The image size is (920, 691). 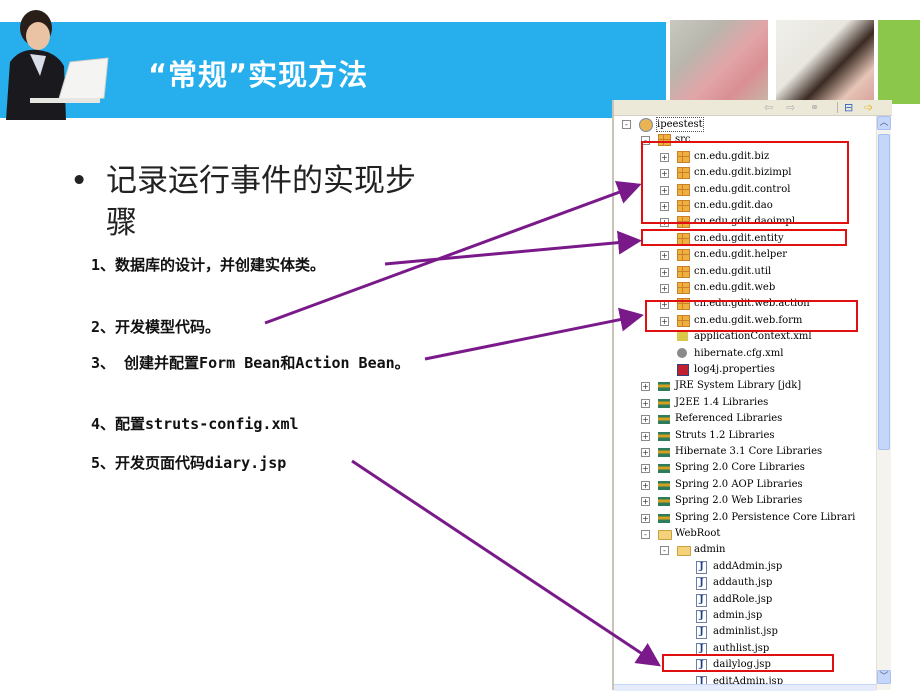 I want to click on tree-item-label: J2EE 1.4 Libraries, so click(x=722, y=402).